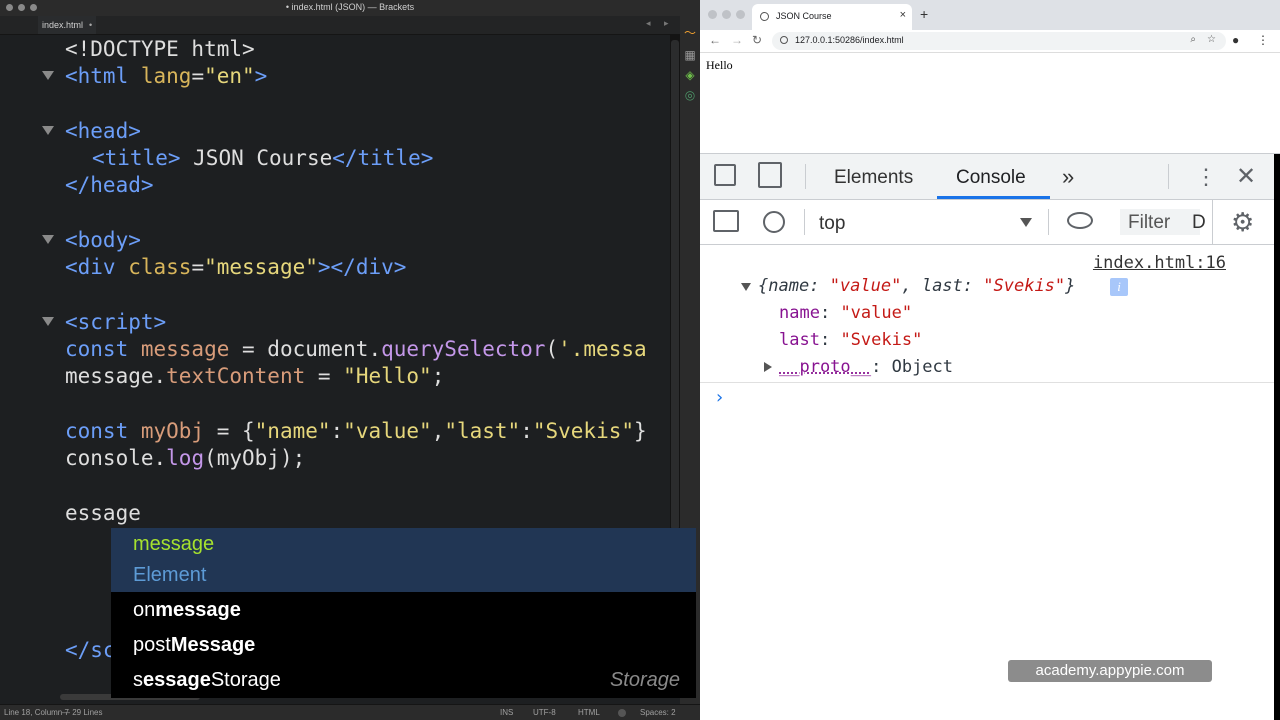  Describe the element at coordinates (712, 14) in the screenshot. I see `window-close-dot` at that location.